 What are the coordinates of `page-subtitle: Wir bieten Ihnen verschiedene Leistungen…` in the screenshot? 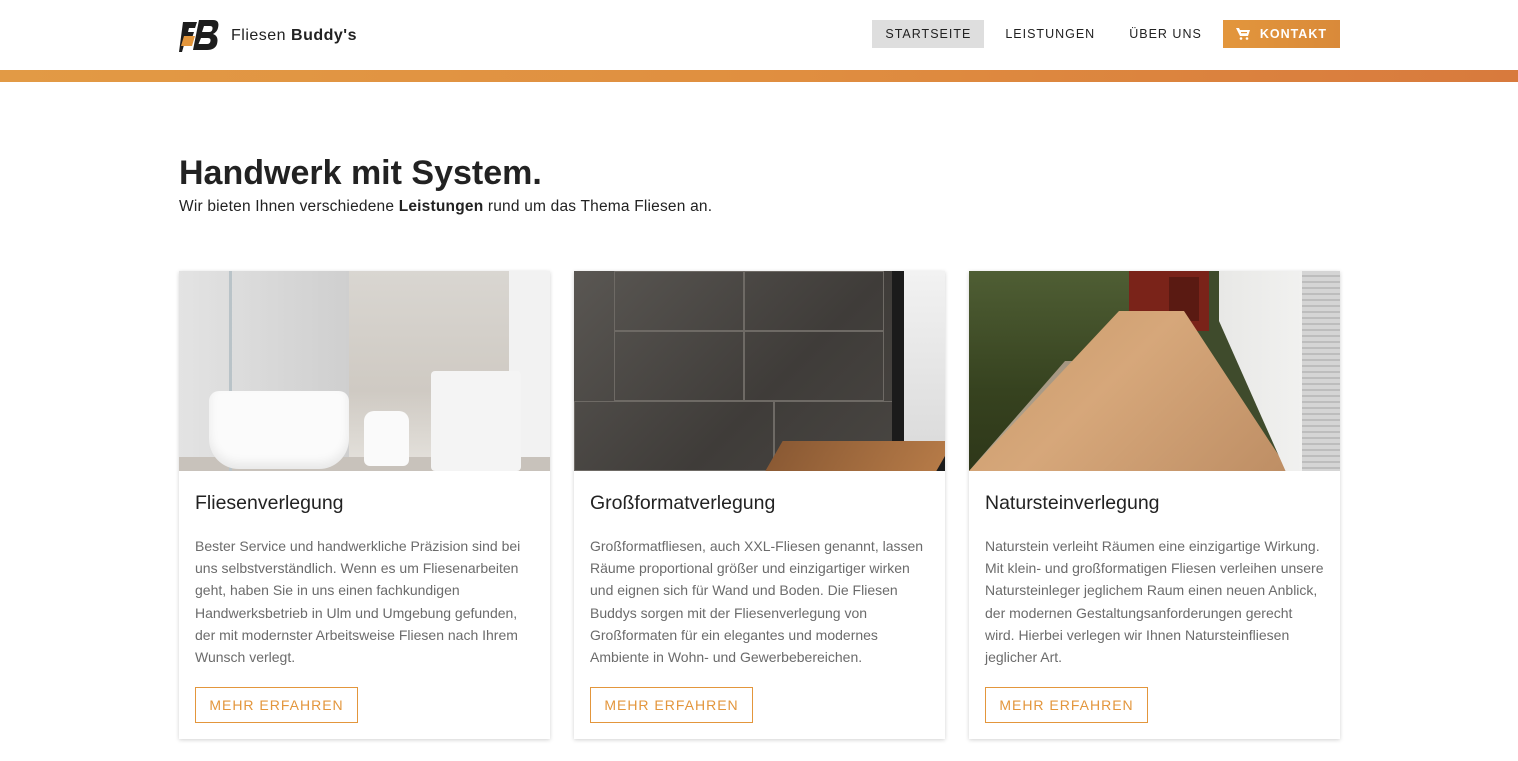 It's located at (445, 207).